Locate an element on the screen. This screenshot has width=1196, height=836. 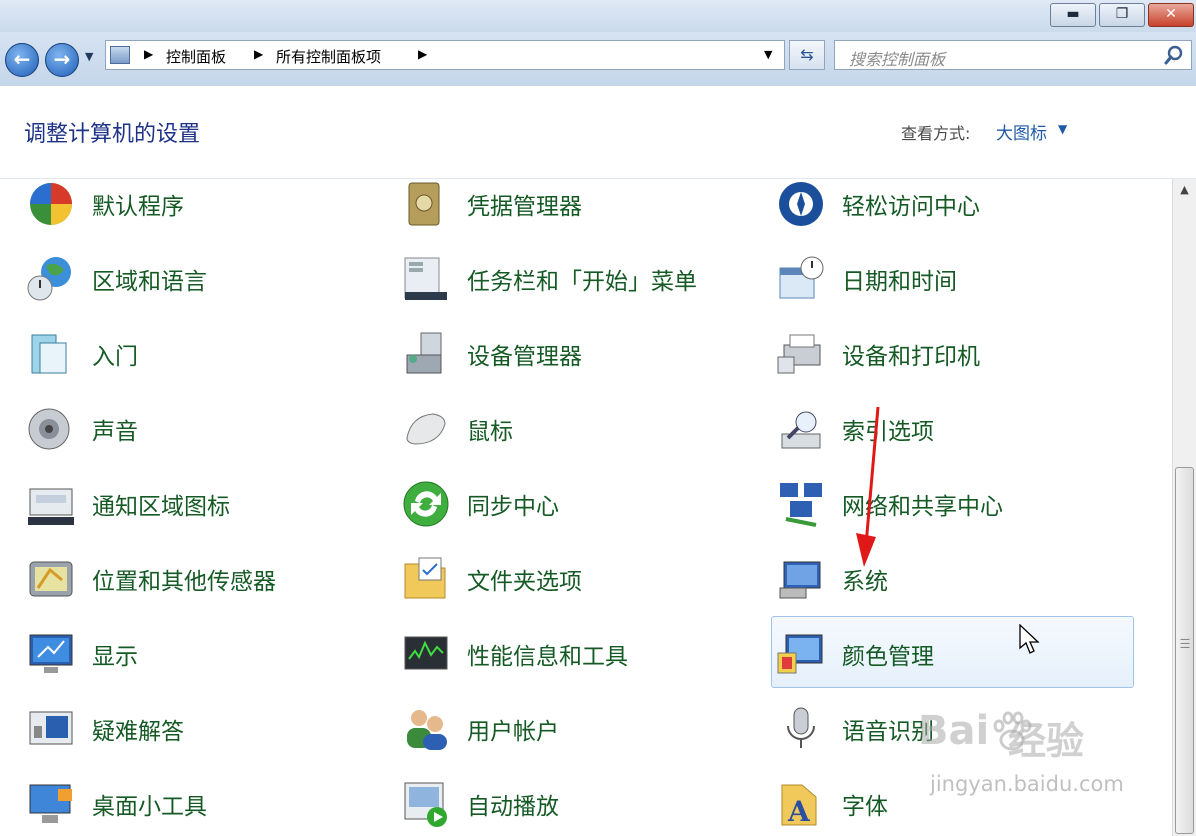
default-programs-icon is located at coordinates (51, 204).